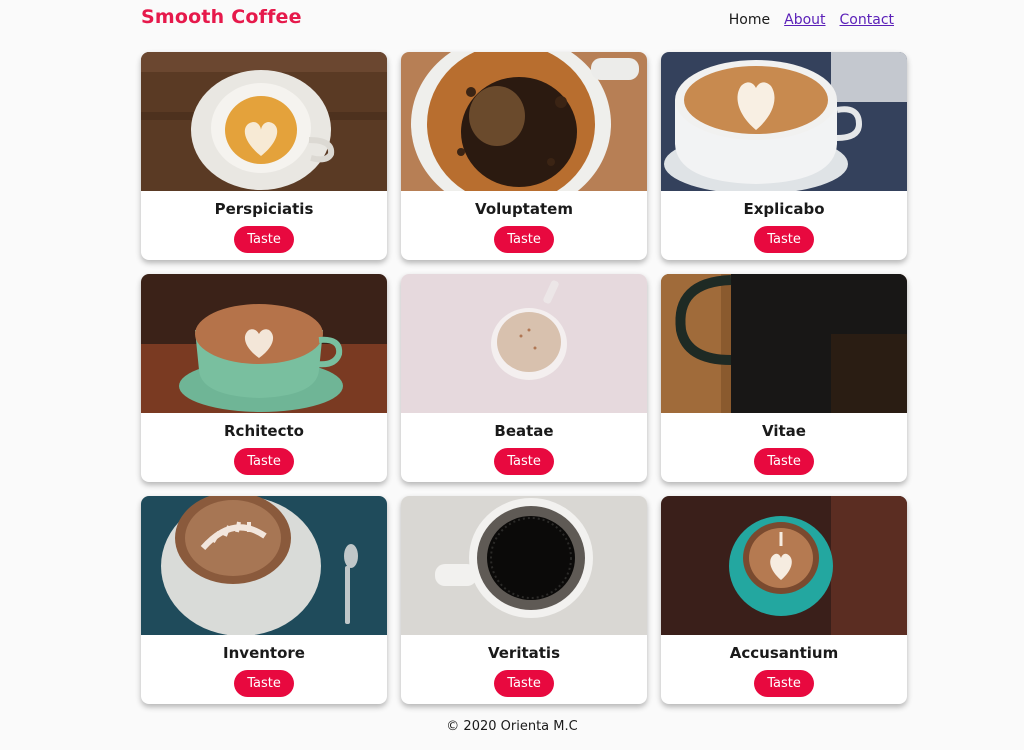  Describe the element at coordinates (784, 121) in the screenshot. I see `latte-art-cup-icon` at that location.